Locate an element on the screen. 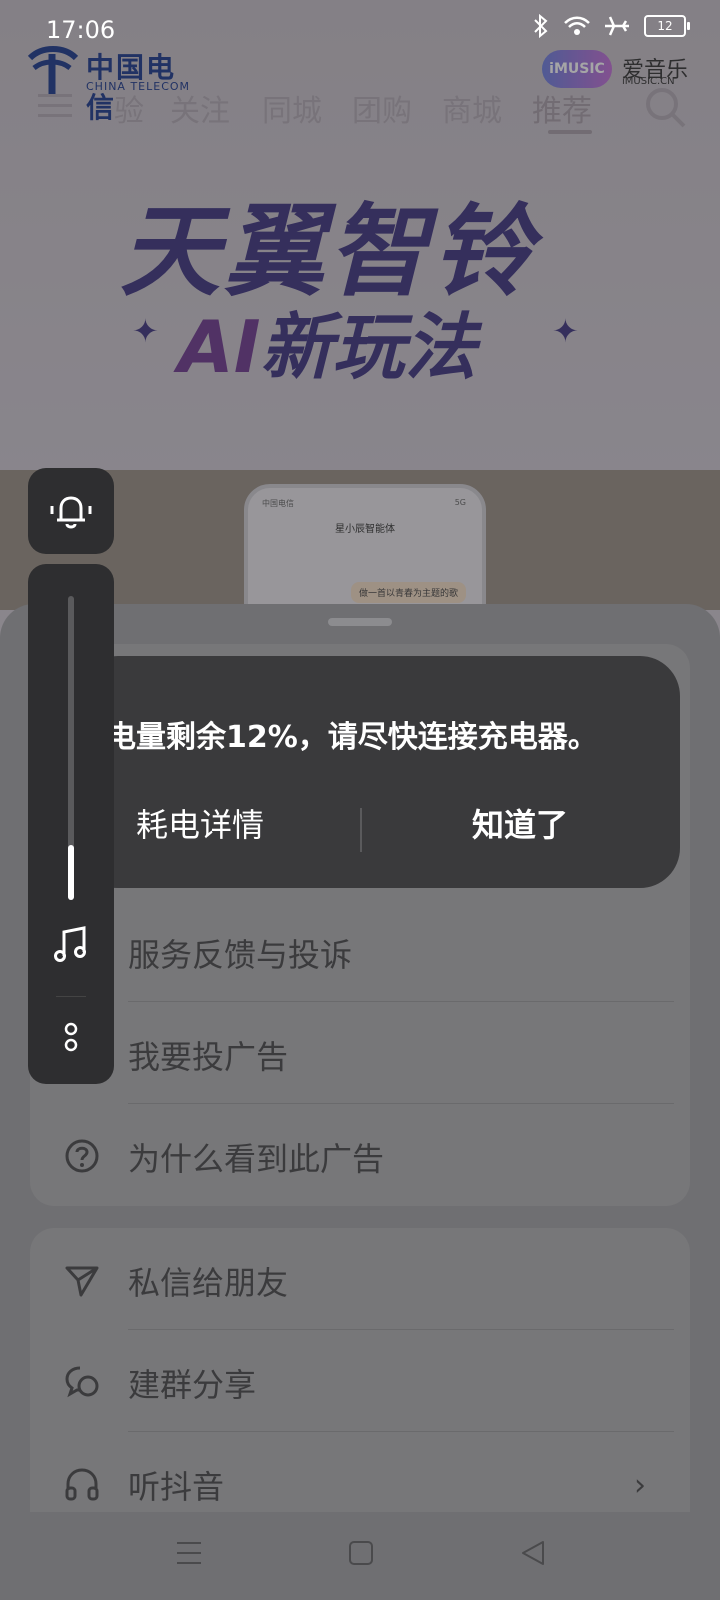  status-time: 17:06 is located at coordinates (81, 30).